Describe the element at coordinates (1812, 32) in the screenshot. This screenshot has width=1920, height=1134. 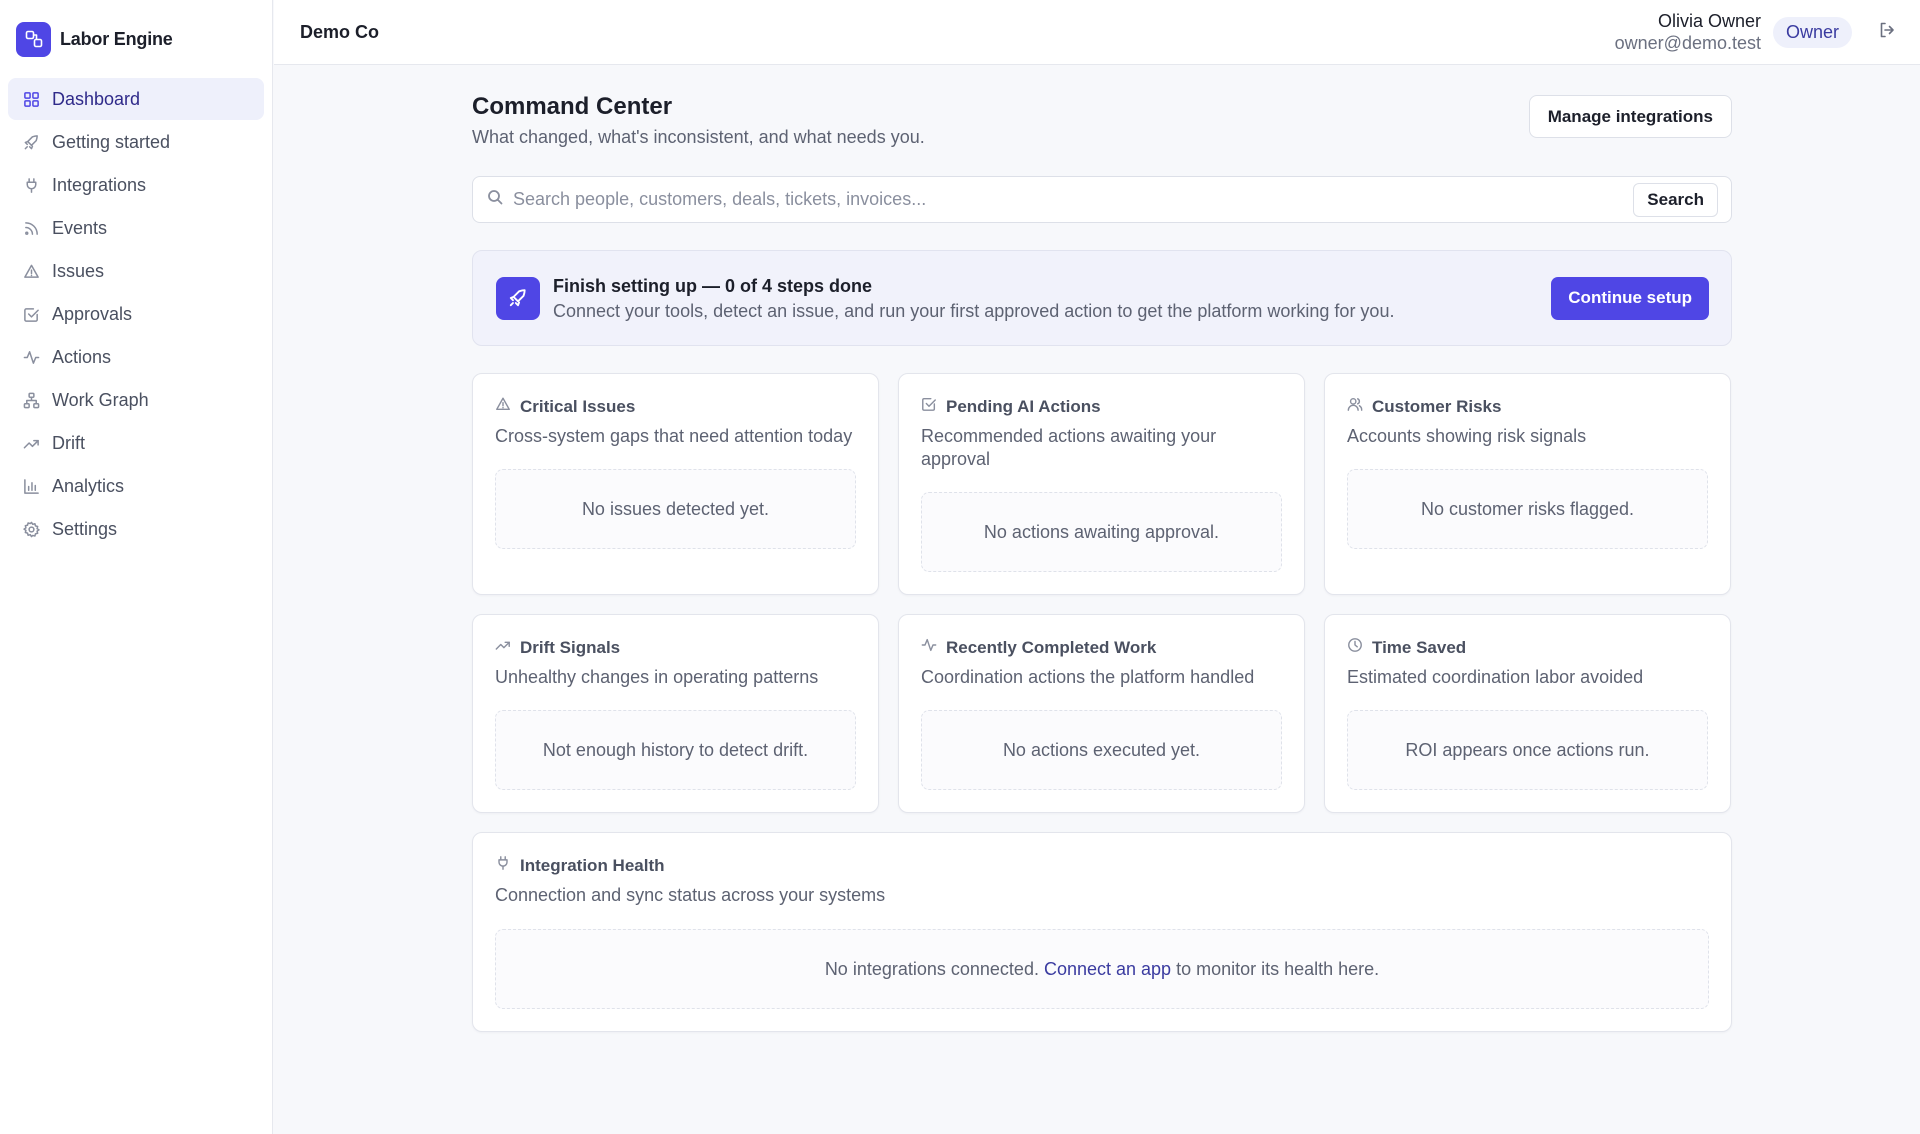
I see `role-badge: Owner` at that location.